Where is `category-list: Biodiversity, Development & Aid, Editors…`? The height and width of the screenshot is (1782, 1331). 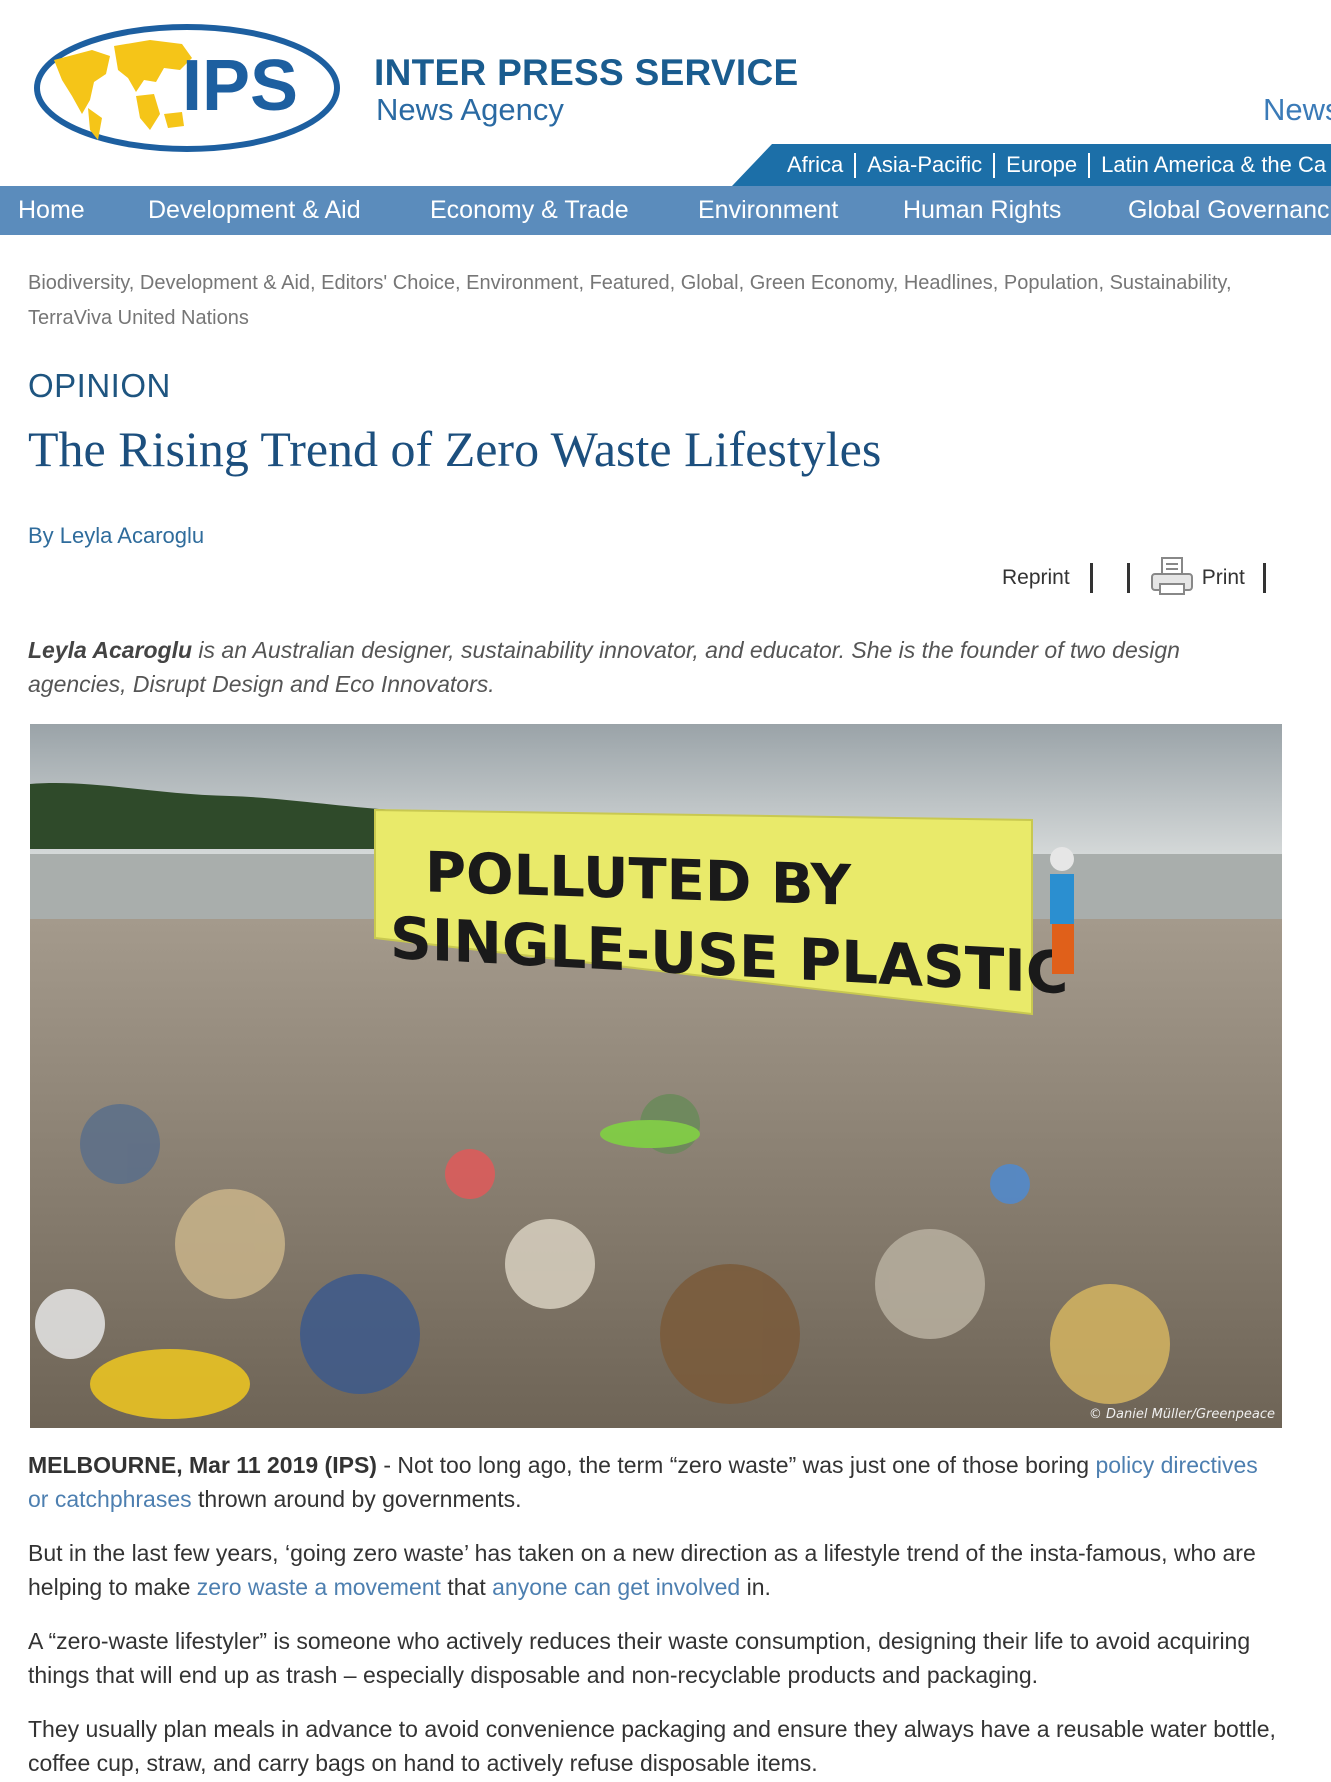 category-list: Biodiversity, Development & Aid, Editors… is located at coordinates (630, 300).